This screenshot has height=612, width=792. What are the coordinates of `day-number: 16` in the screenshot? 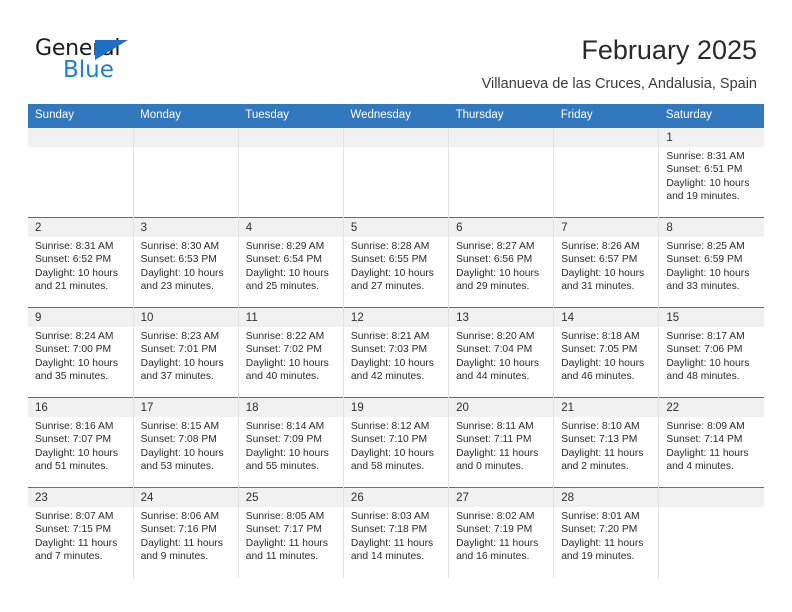 It's located at (80, 407).